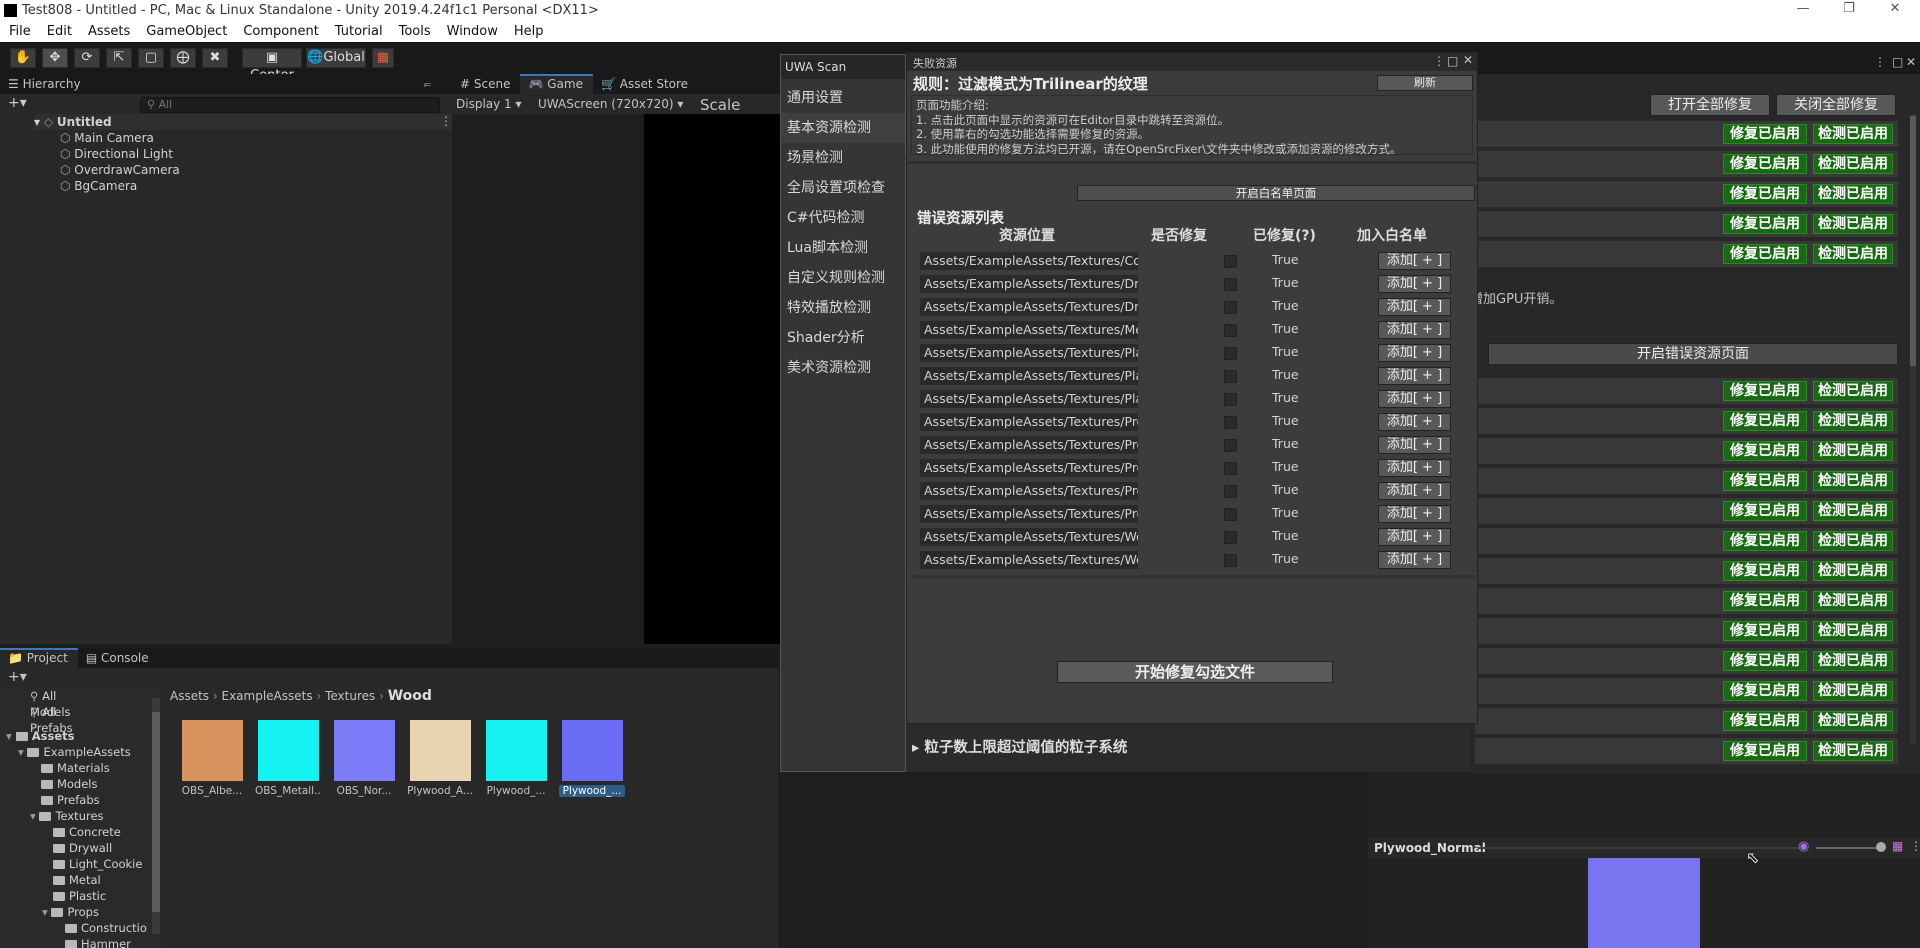 The width and height of the screenshot is (1920, 948). I want to click on tab-game: 🎮 Game, so click(556, 84).